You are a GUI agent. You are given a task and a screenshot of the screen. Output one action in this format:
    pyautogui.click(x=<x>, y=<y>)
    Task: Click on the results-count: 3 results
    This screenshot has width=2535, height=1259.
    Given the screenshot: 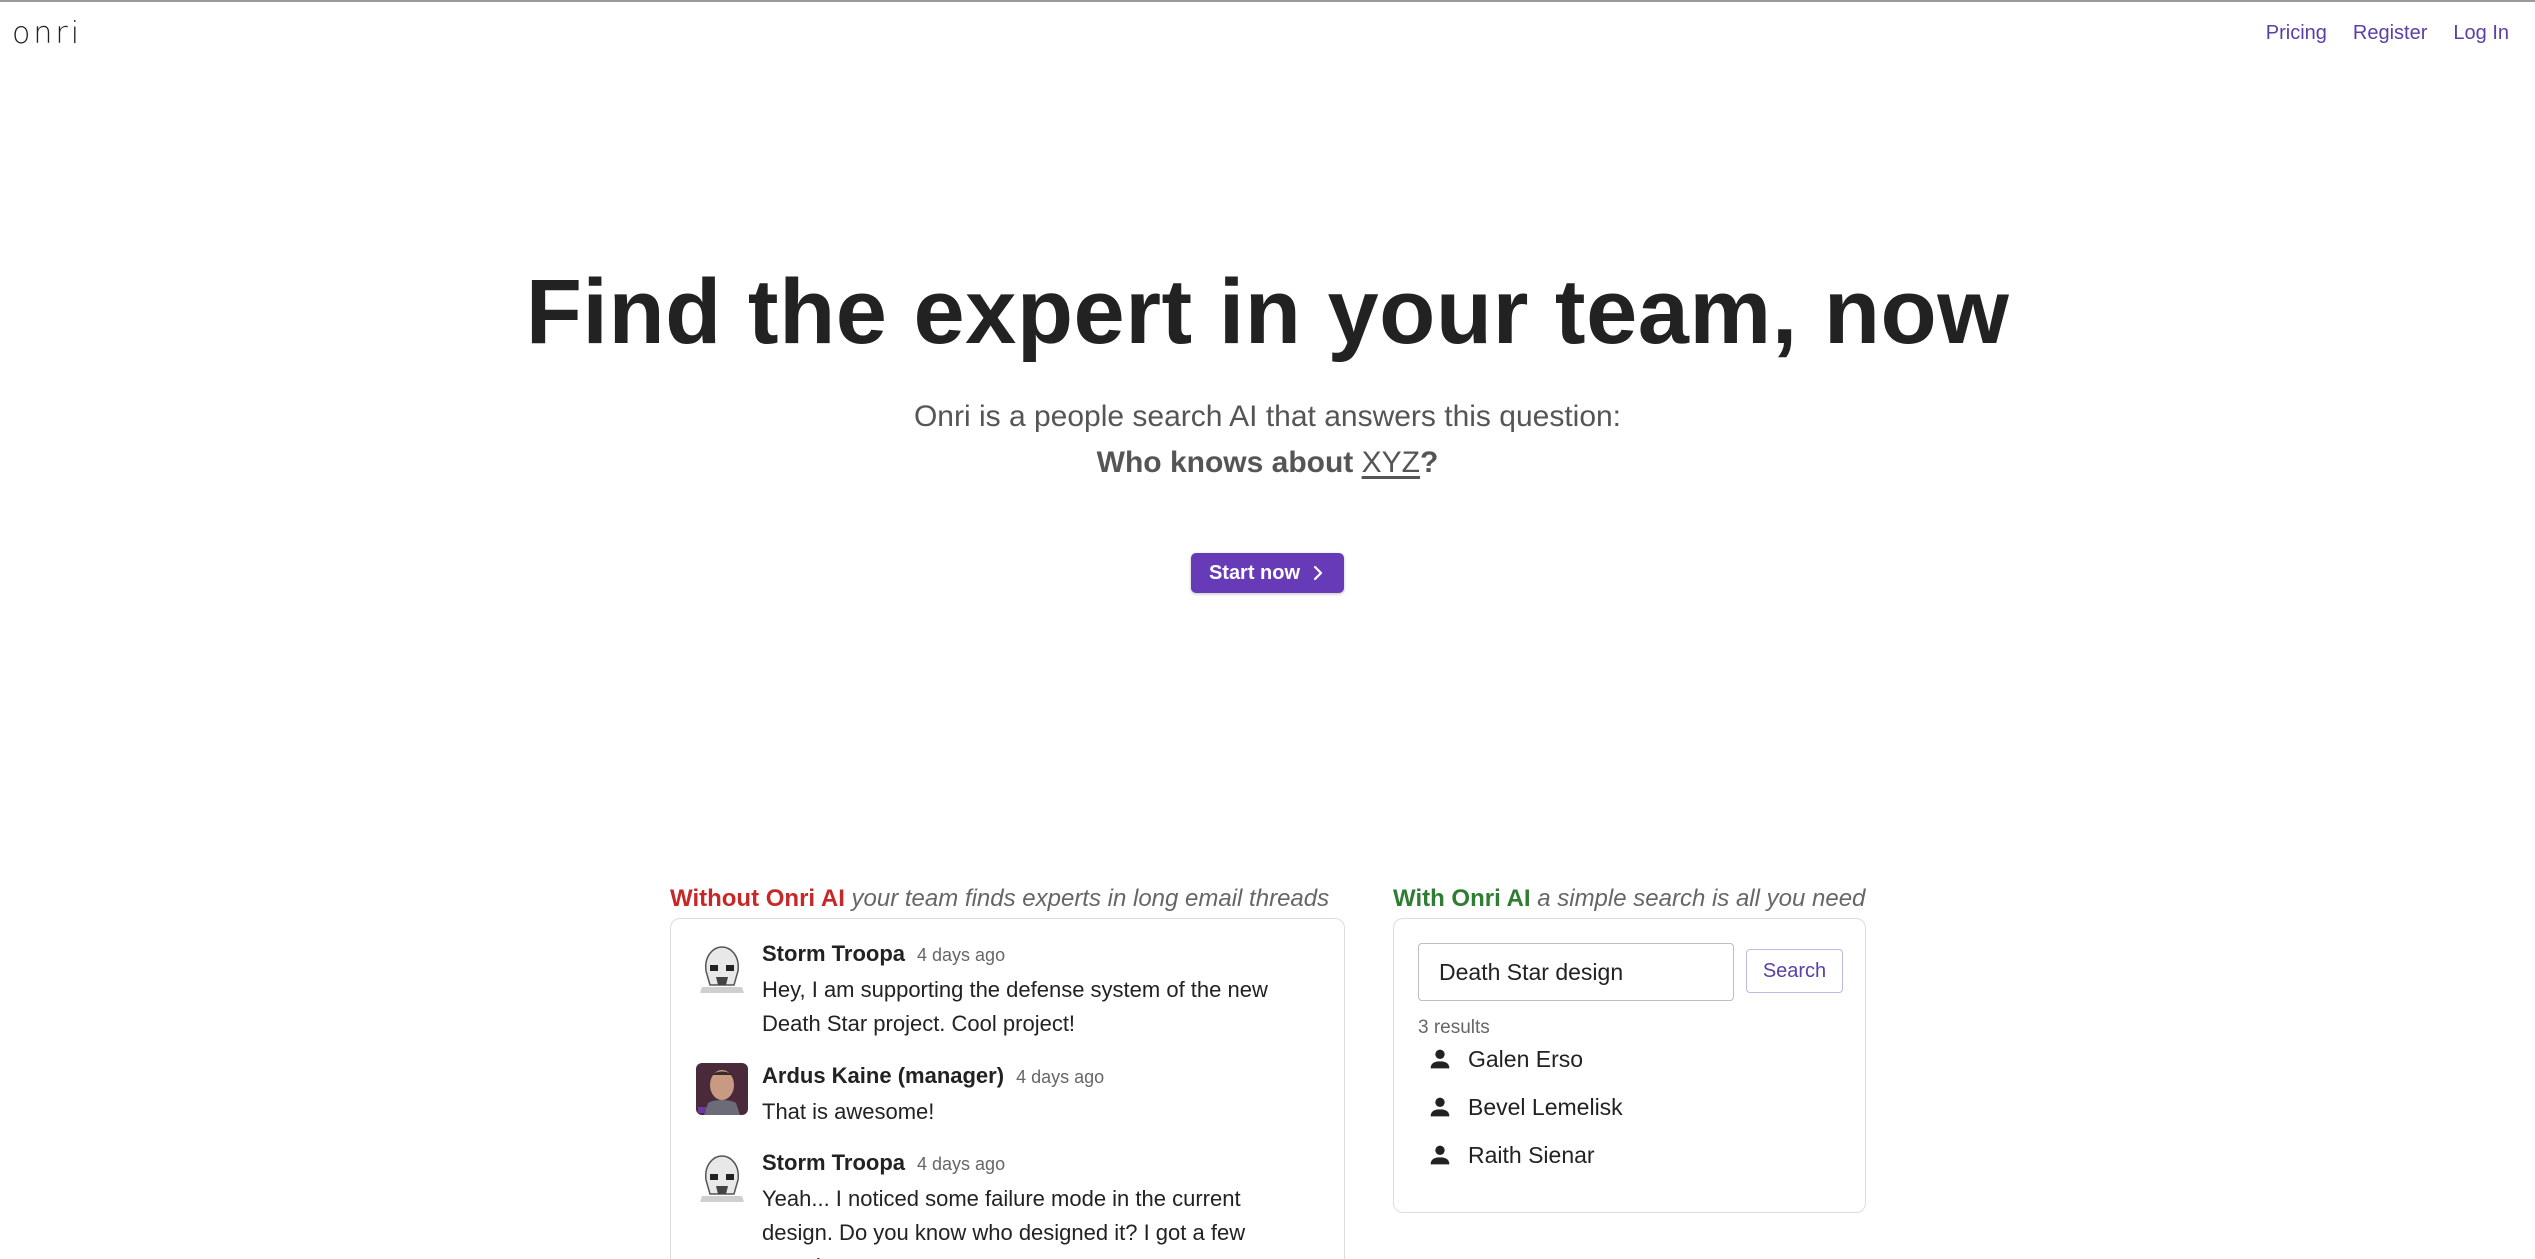 What is the action you would take?
    pyautogui.click(x=1454, y=1027)
    